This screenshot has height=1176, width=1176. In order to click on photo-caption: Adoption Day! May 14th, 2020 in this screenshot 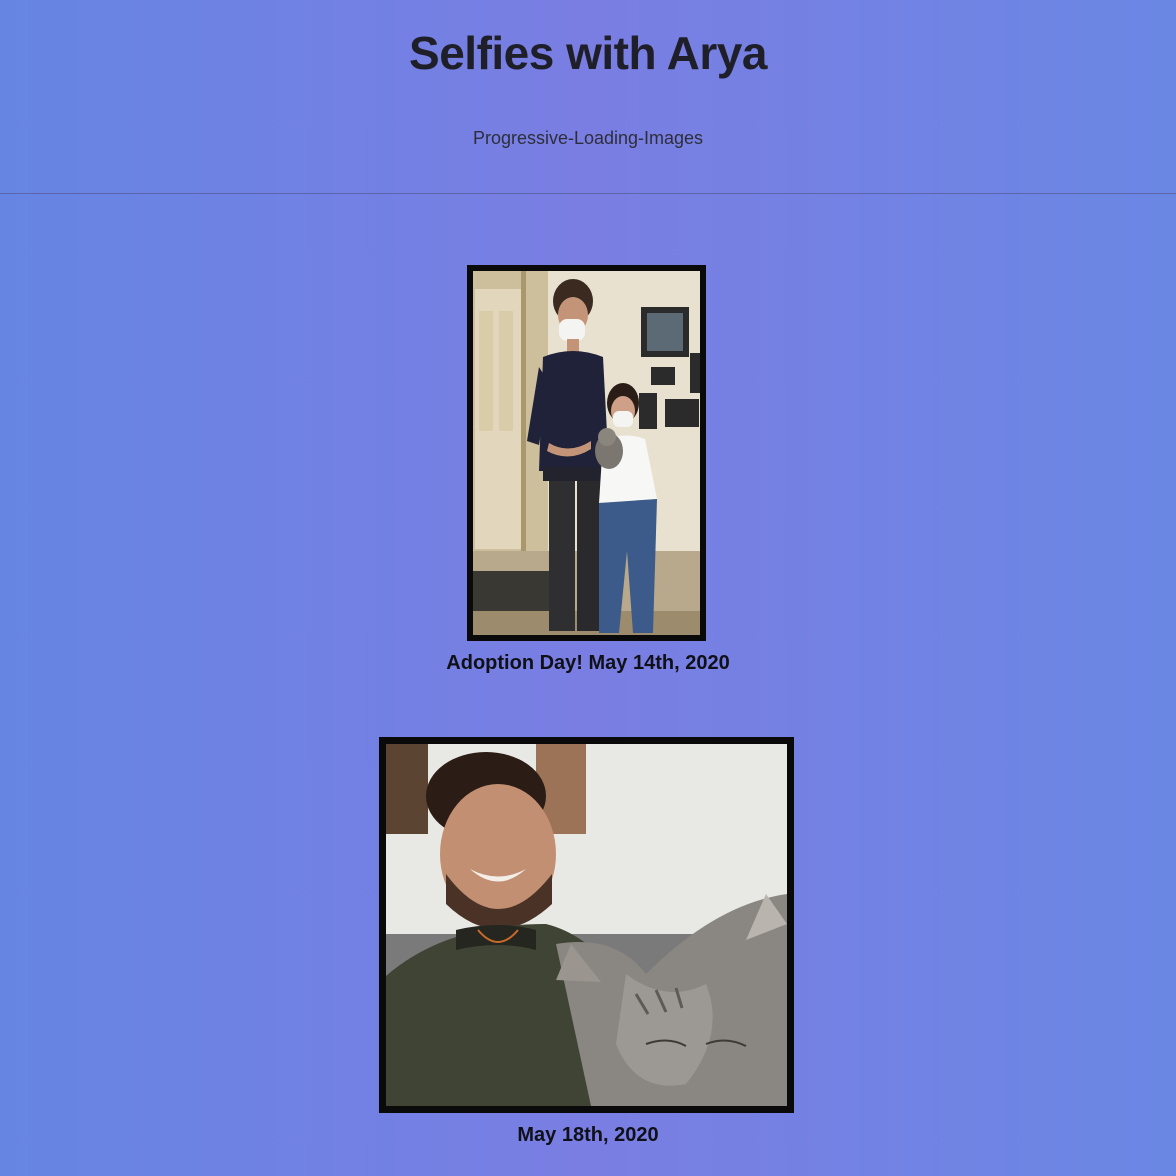, I will do `click(588, 663)`.